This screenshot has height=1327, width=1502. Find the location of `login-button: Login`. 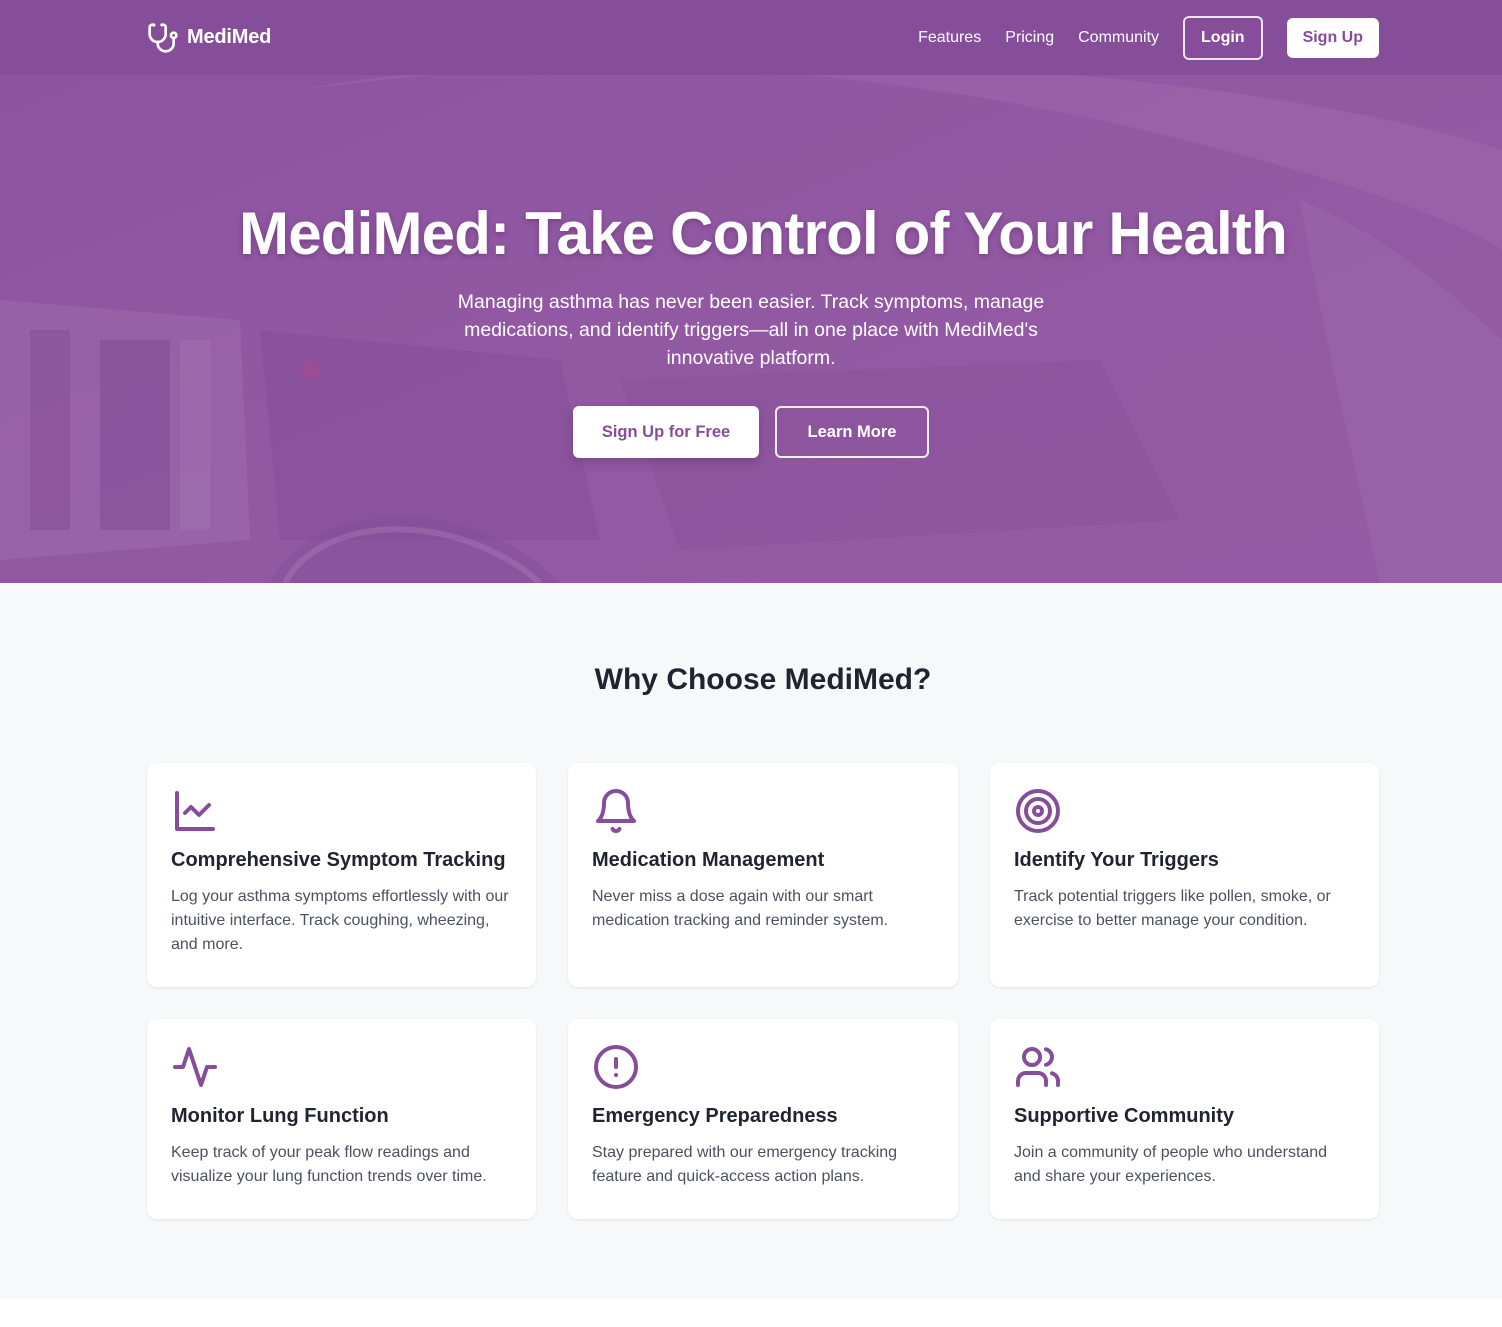

login-button: Login is located at coordinates (1223, 37).